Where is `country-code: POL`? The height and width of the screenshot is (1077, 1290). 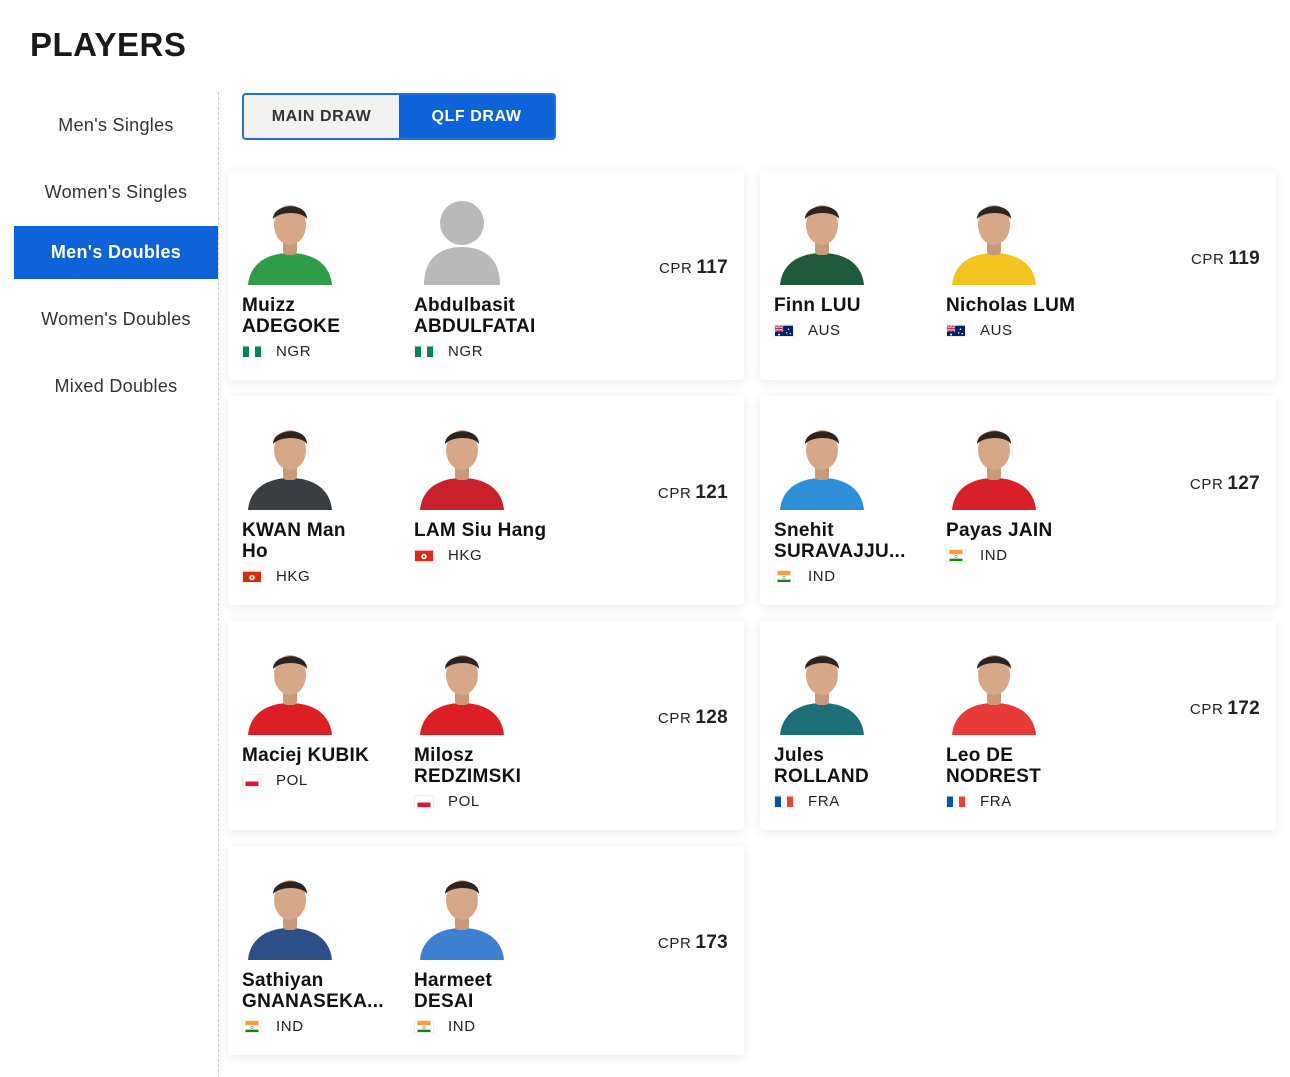 country-code: POL is located at coordinates (464, 801).